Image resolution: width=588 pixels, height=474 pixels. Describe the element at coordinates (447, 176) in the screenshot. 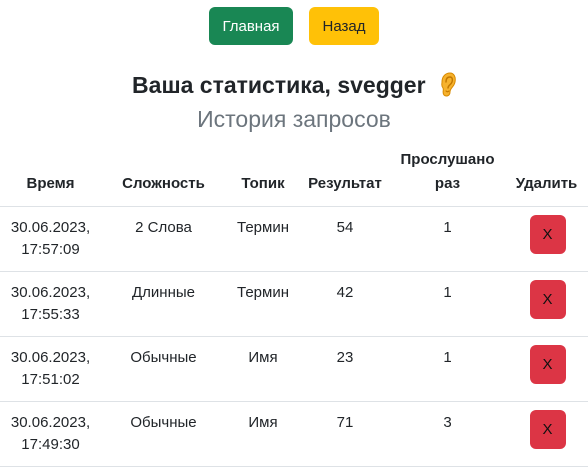

I see `header-listened: Прослушано раз` at that location.